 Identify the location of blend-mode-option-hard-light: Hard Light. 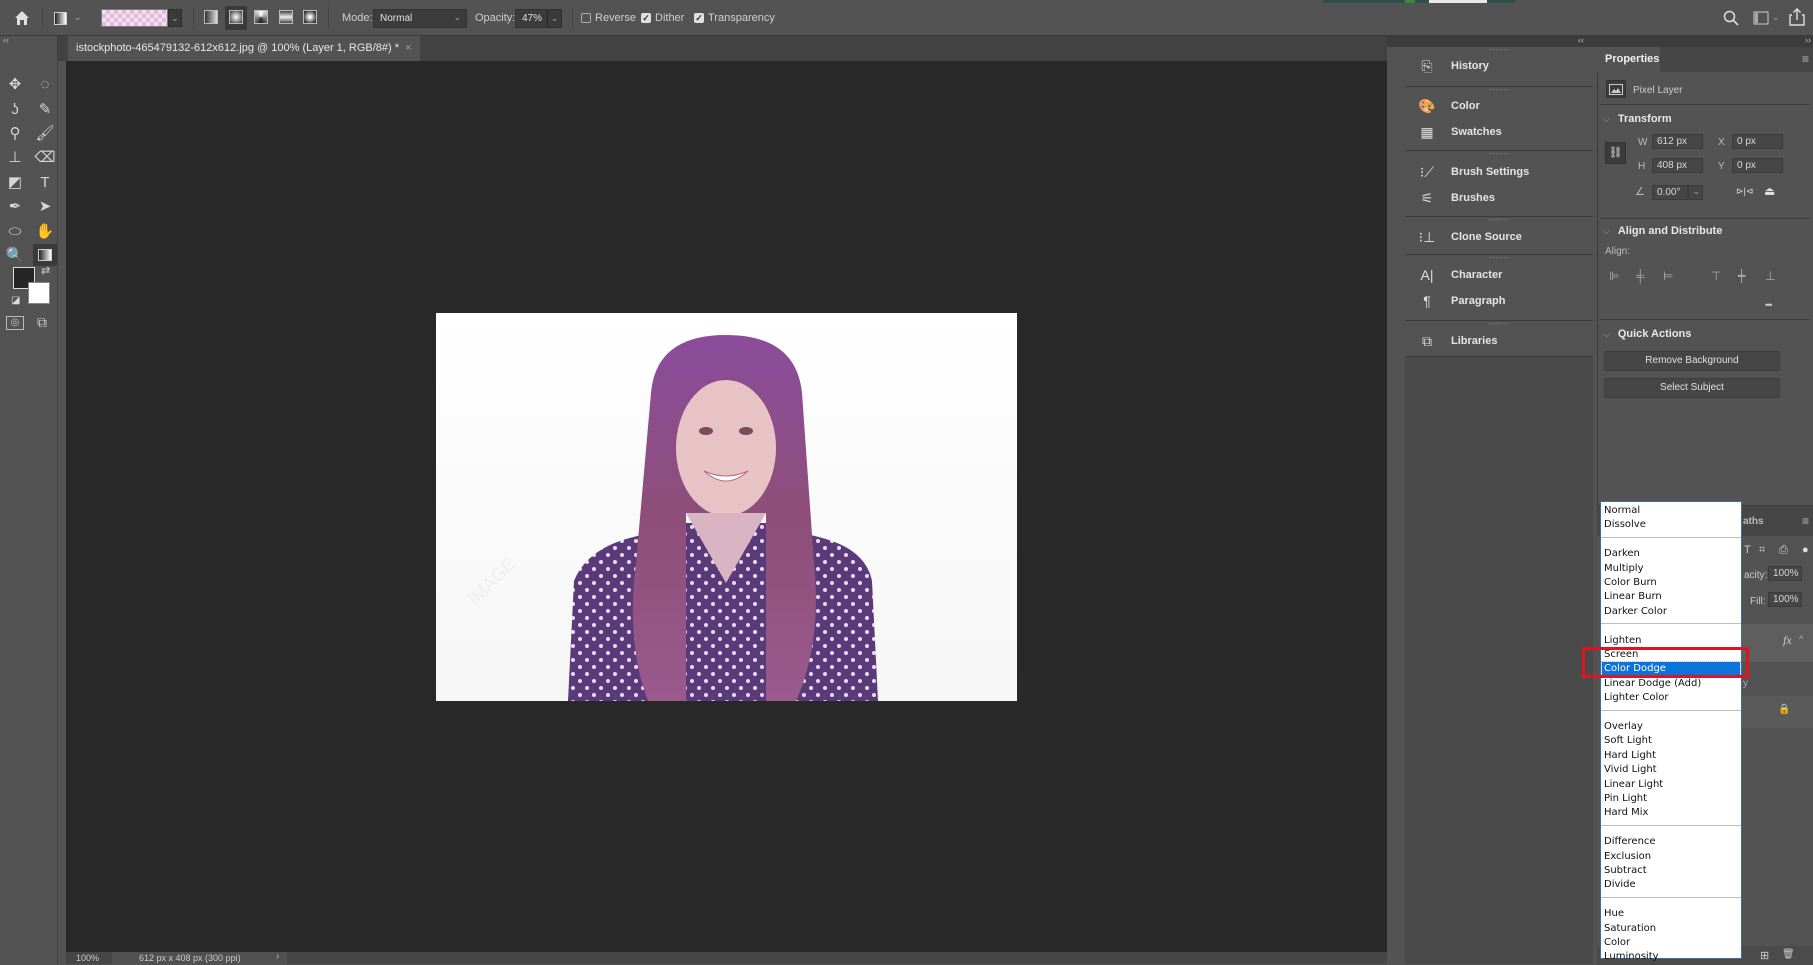
(1671, 756).